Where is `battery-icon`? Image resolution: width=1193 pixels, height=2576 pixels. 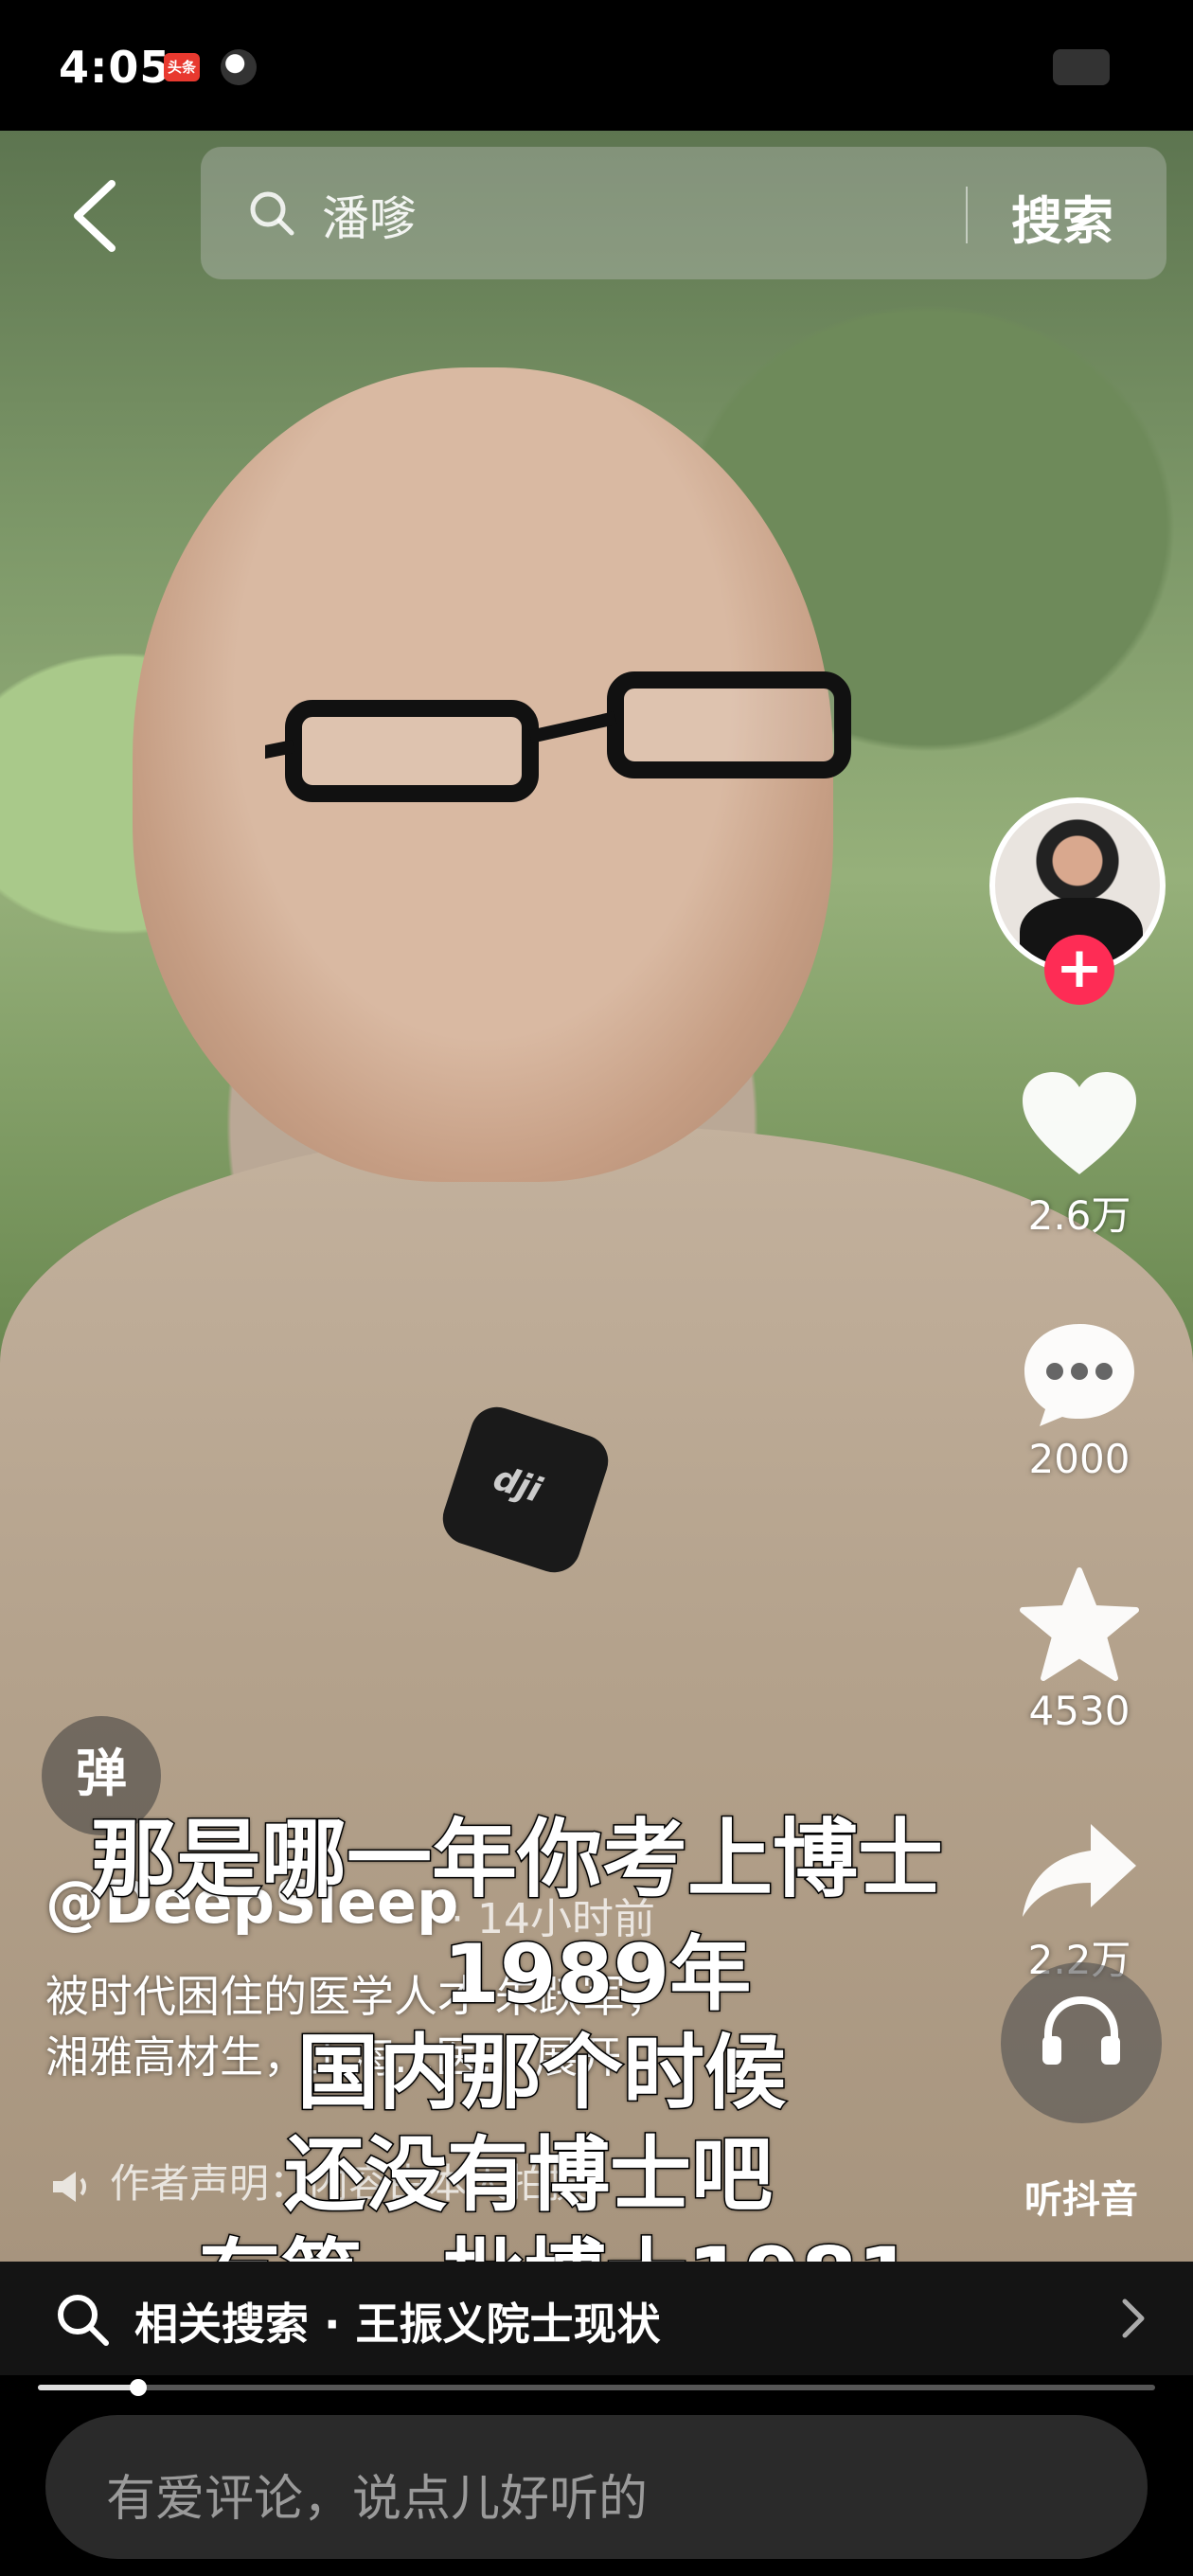 battery-icon is located at coordinates (1081, 67).